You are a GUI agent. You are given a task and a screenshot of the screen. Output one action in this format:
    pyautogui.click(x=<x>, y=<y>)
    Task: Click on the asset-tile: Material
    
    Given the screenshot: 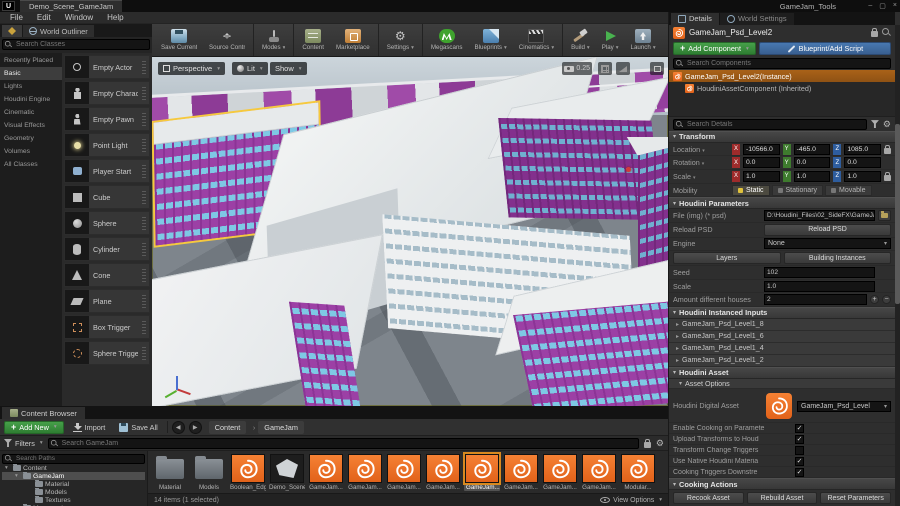 What is the action you would take?
    pyautogui.click(x=170, y=472)
    